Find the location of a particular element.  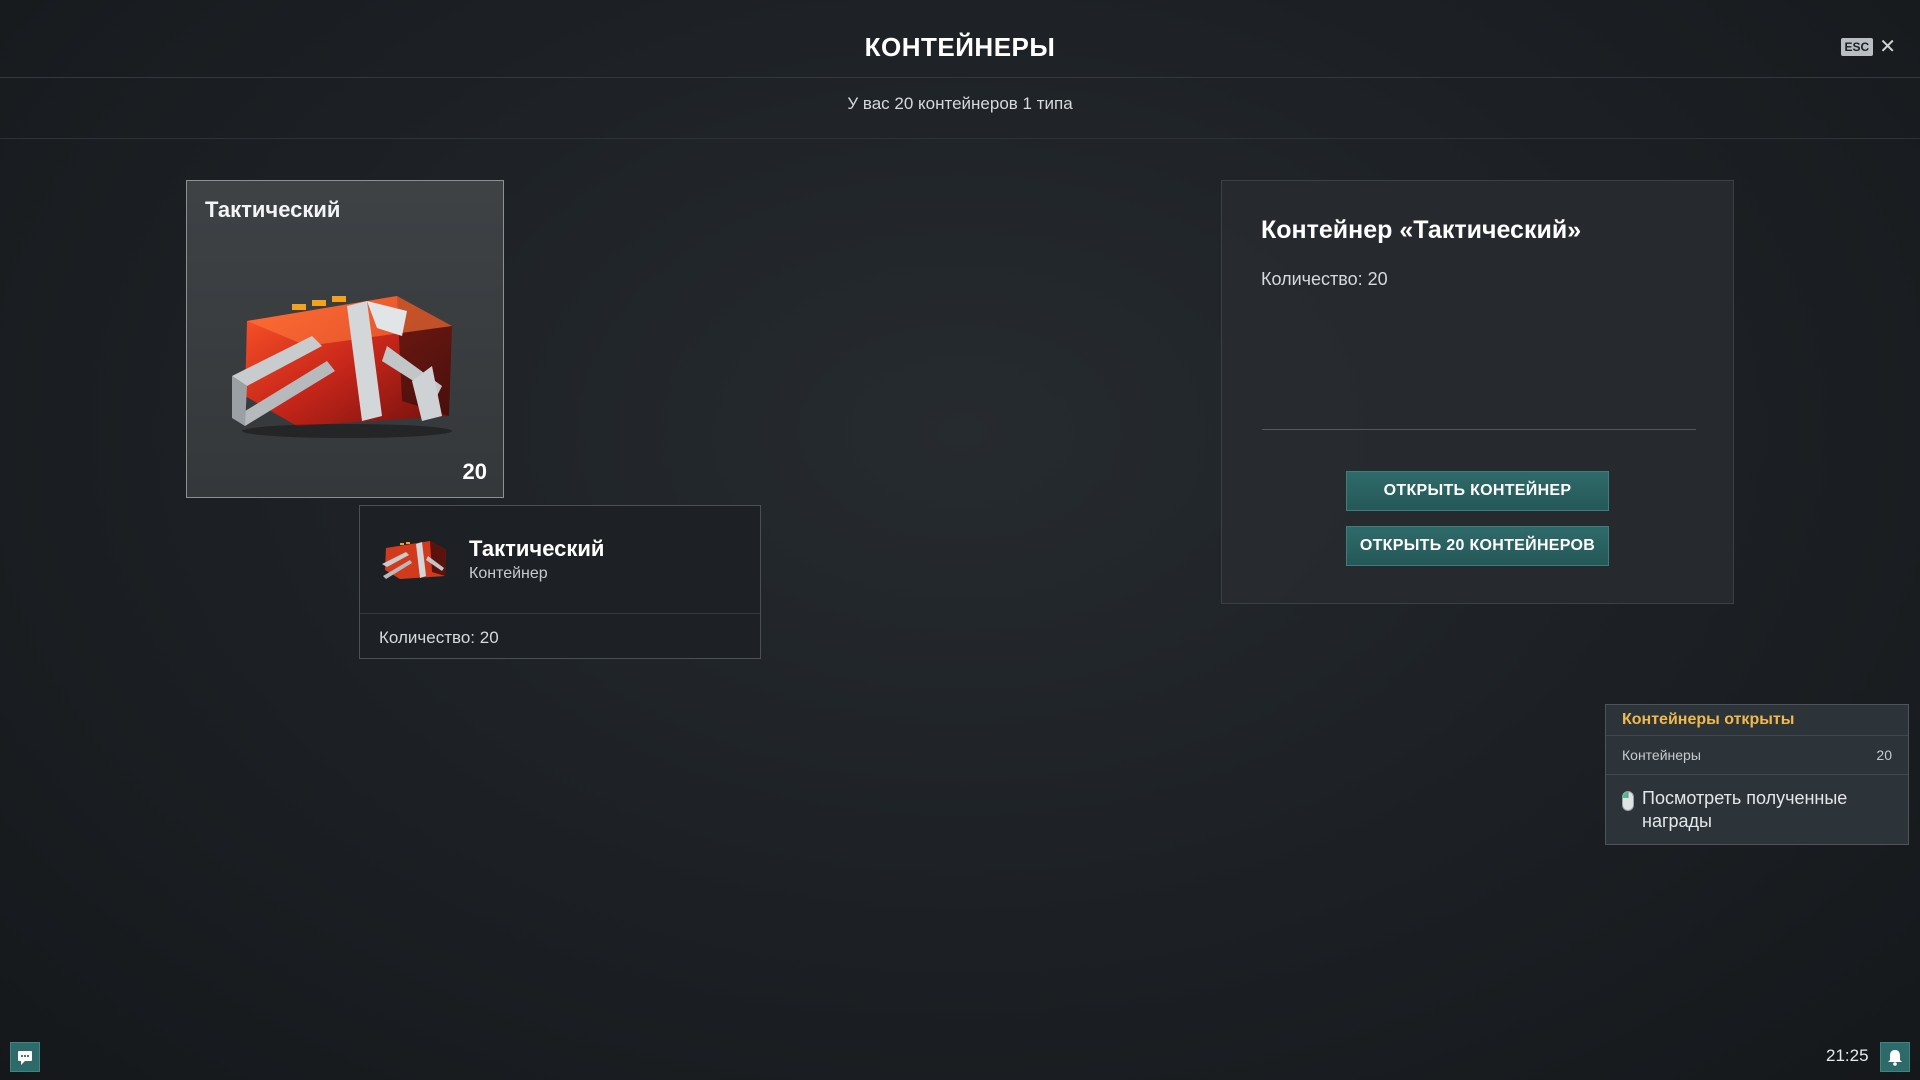

chat-icon is located at coordinates (25, 1058).